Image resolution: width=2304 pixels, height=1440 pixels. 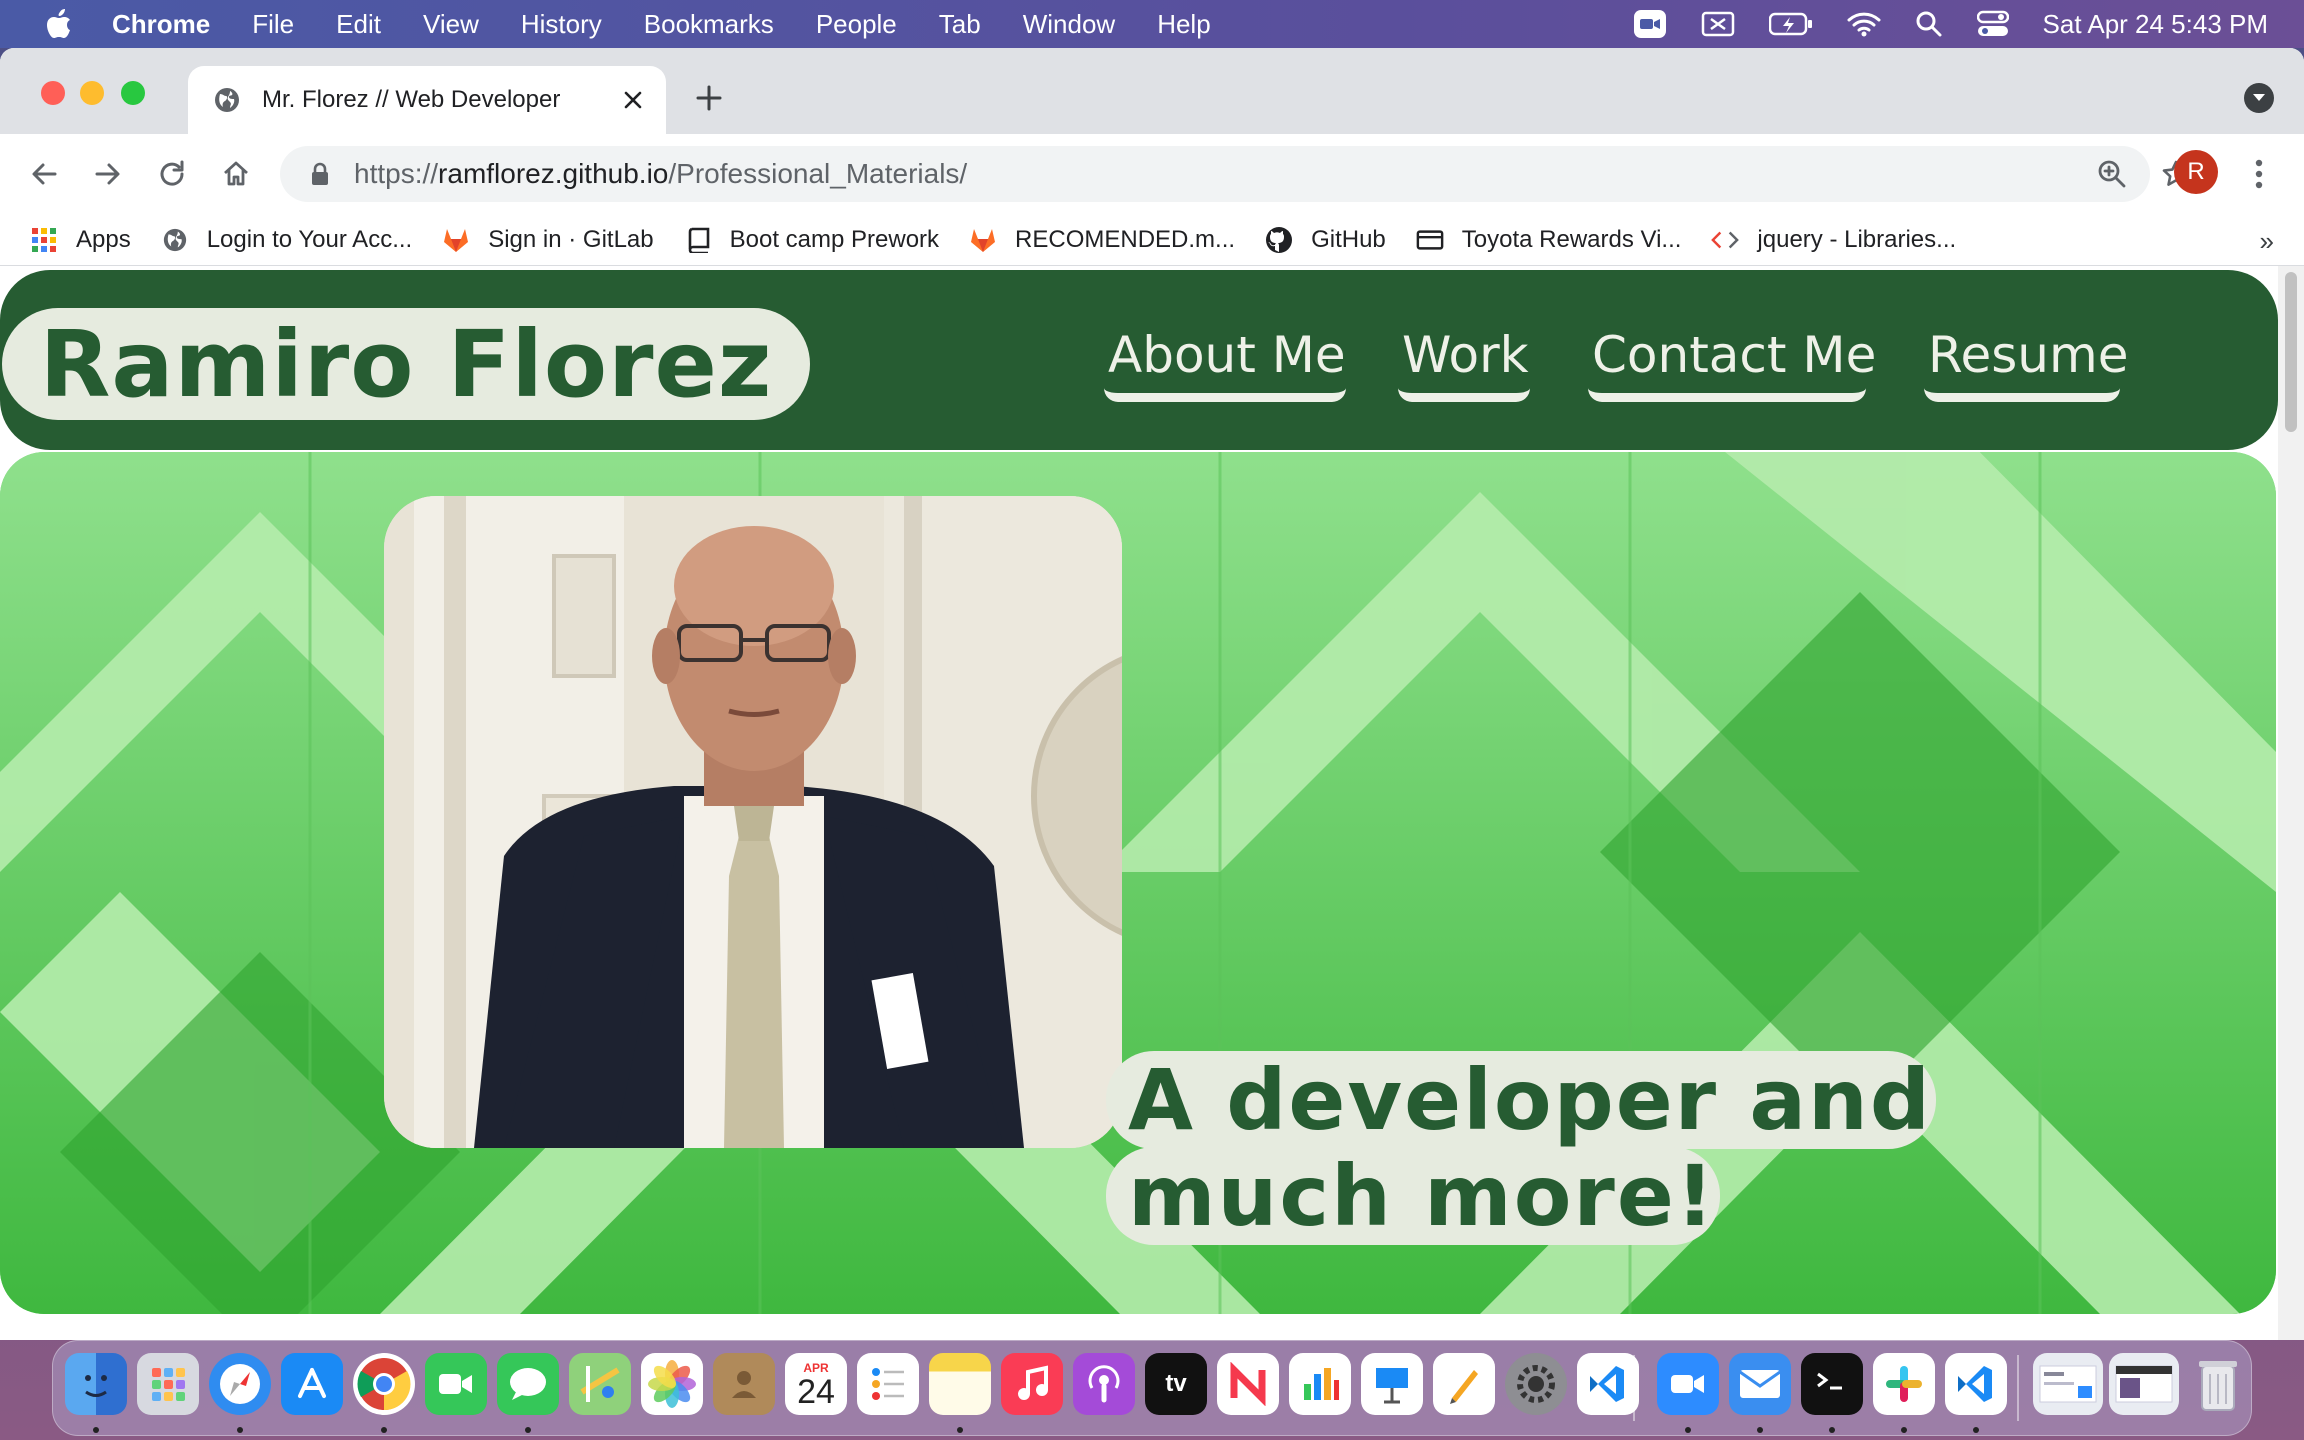 What do you see at coordinates (1248, 1384) in the screenshot?
I see `news-icon` at bounding box center [1248, 1384].